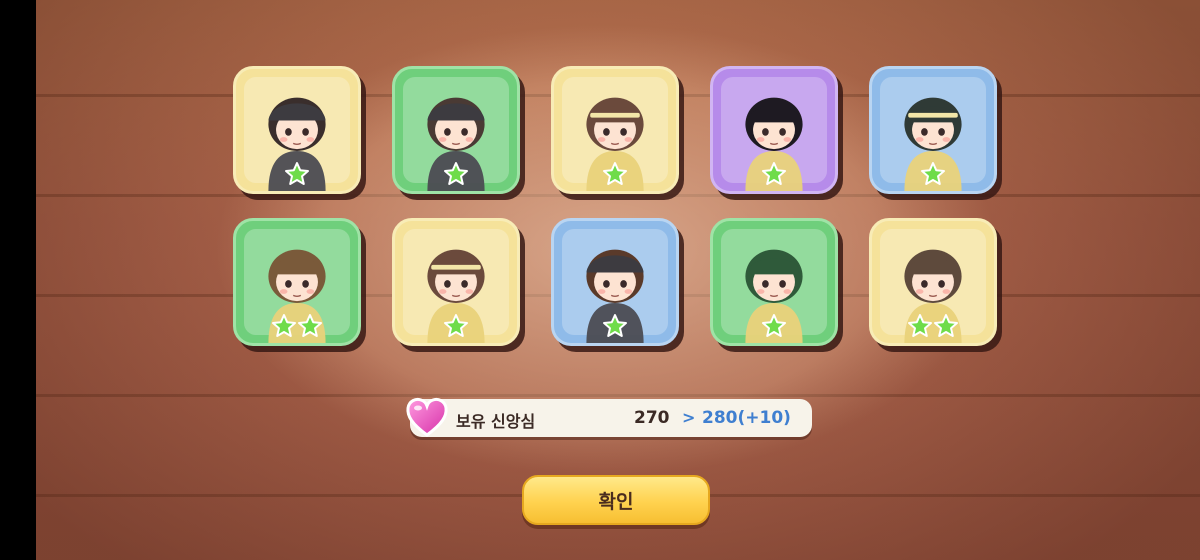 Image resolution: width=1200 pixels, height=560 pixels. Describe the element at coordinates (689, 417) in the screenshot. I see `faith-arrow: >` at that location.